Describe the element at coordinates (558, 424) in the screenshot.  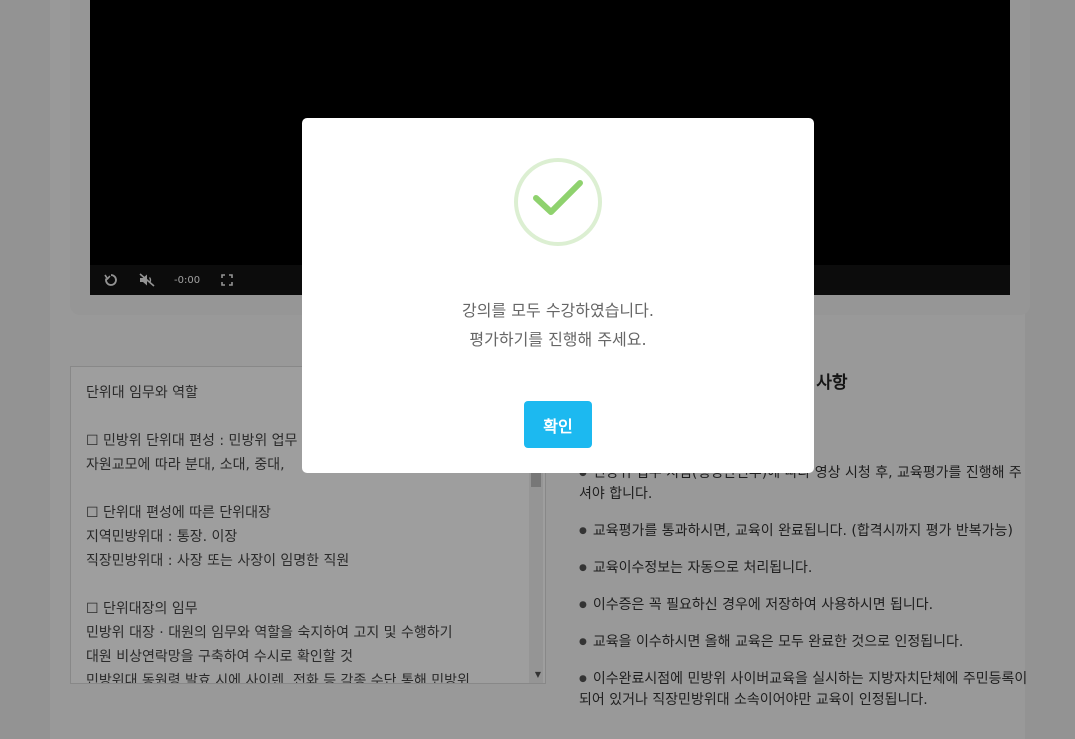
I see `confirm-button: 확인` at that location.